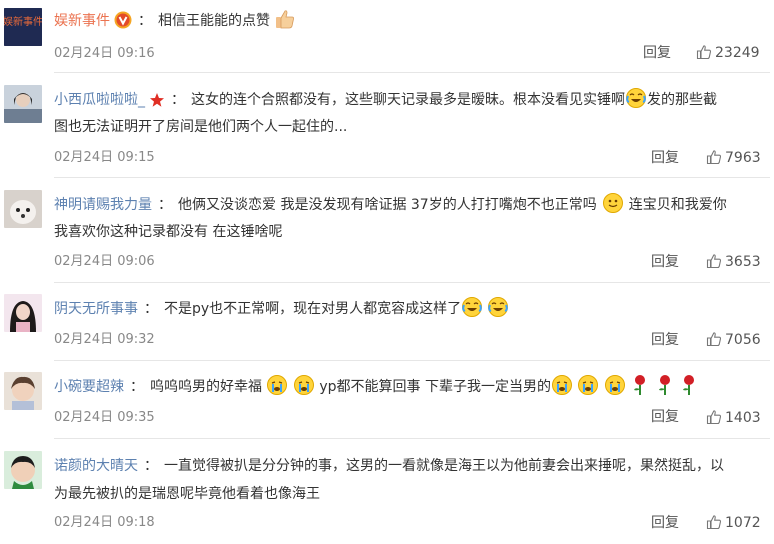  I want to click on timestamp: 02月24日 09:18, so click(104, 522).